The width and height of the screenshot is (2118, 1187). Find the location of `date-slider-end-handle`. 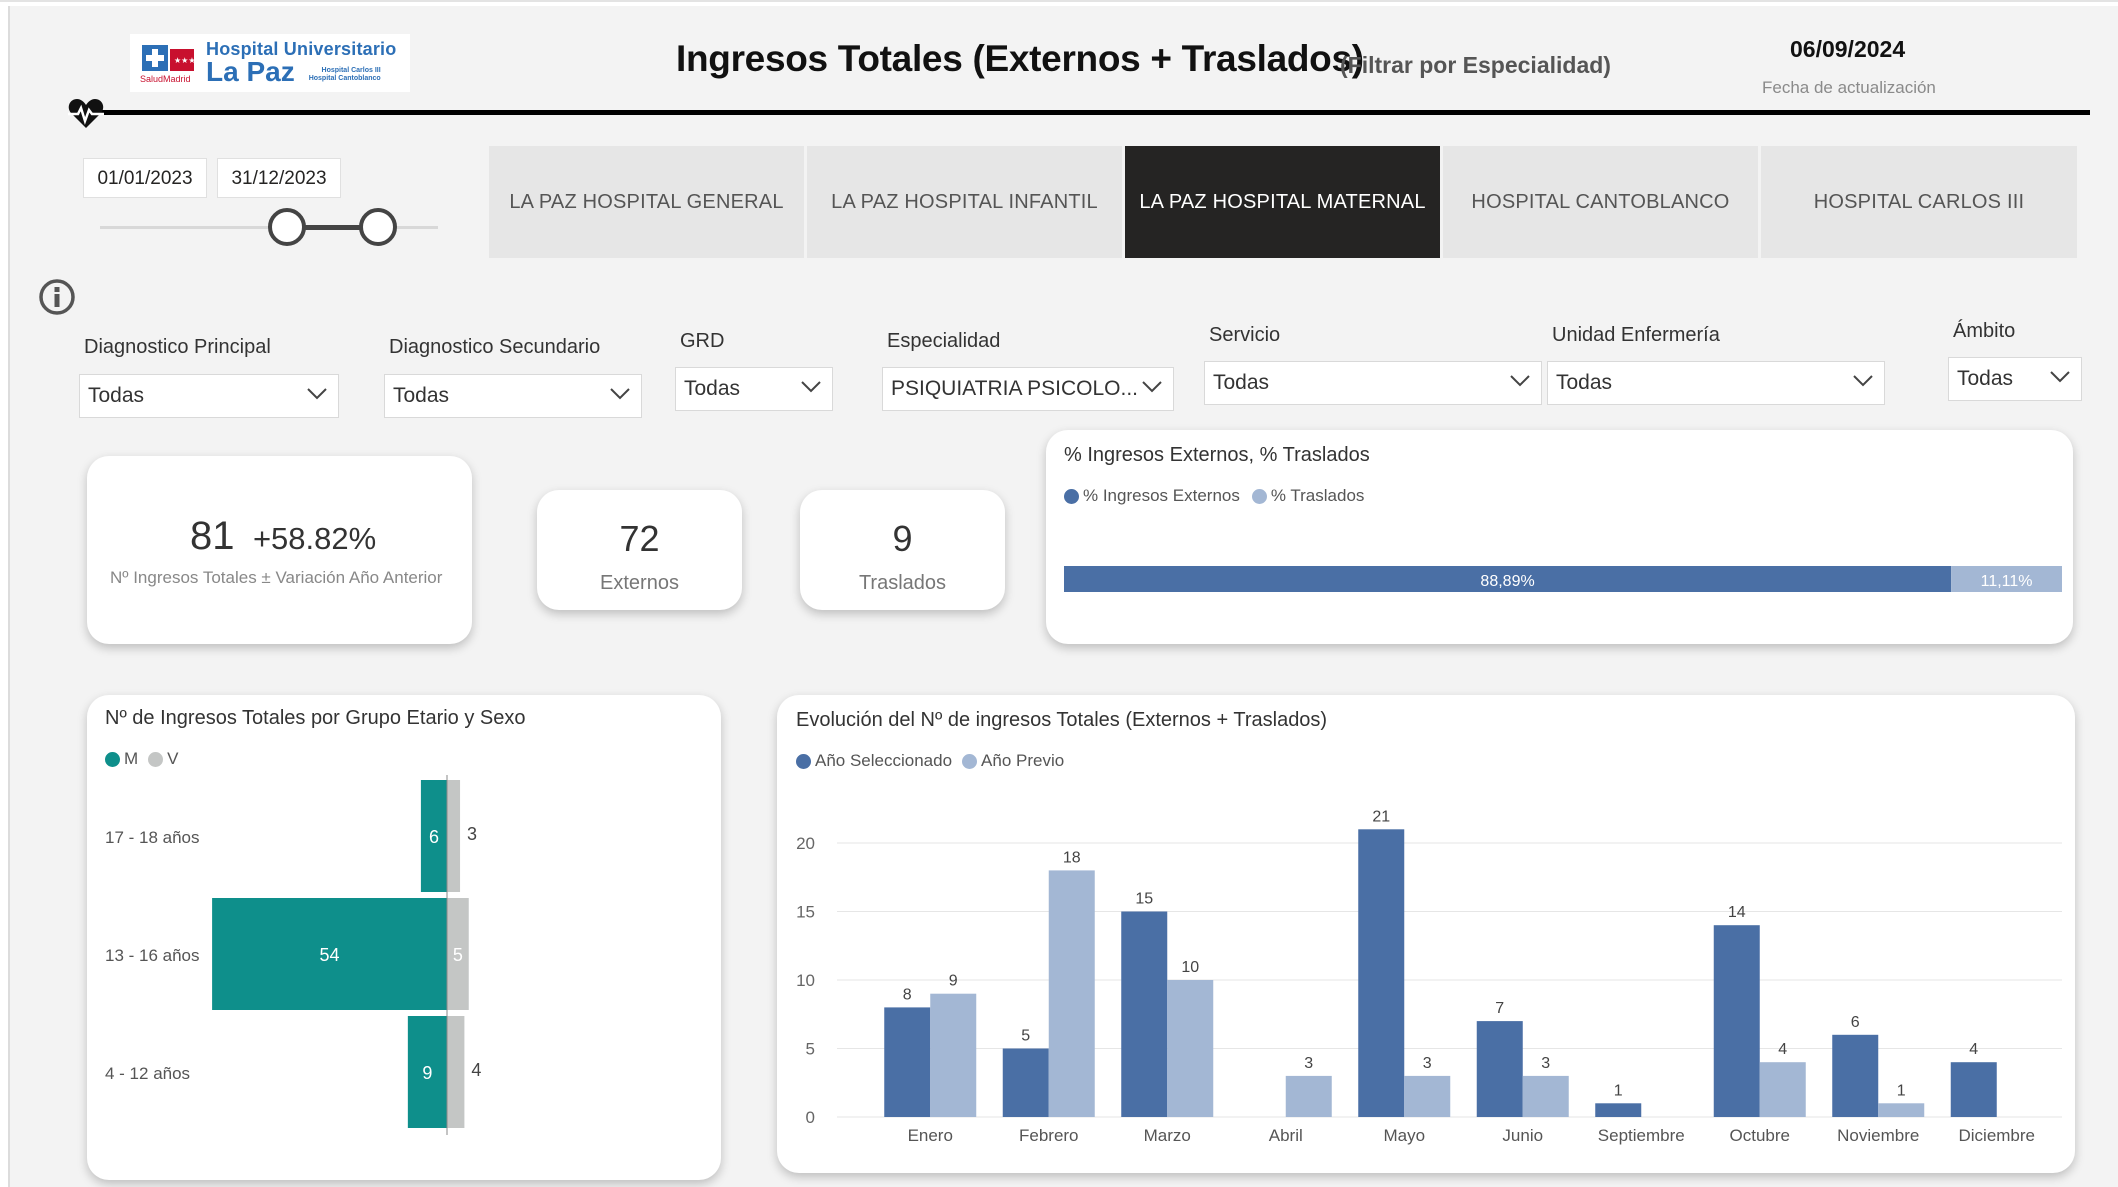

date-slider-end-handle is located at coordinates (378, 227).